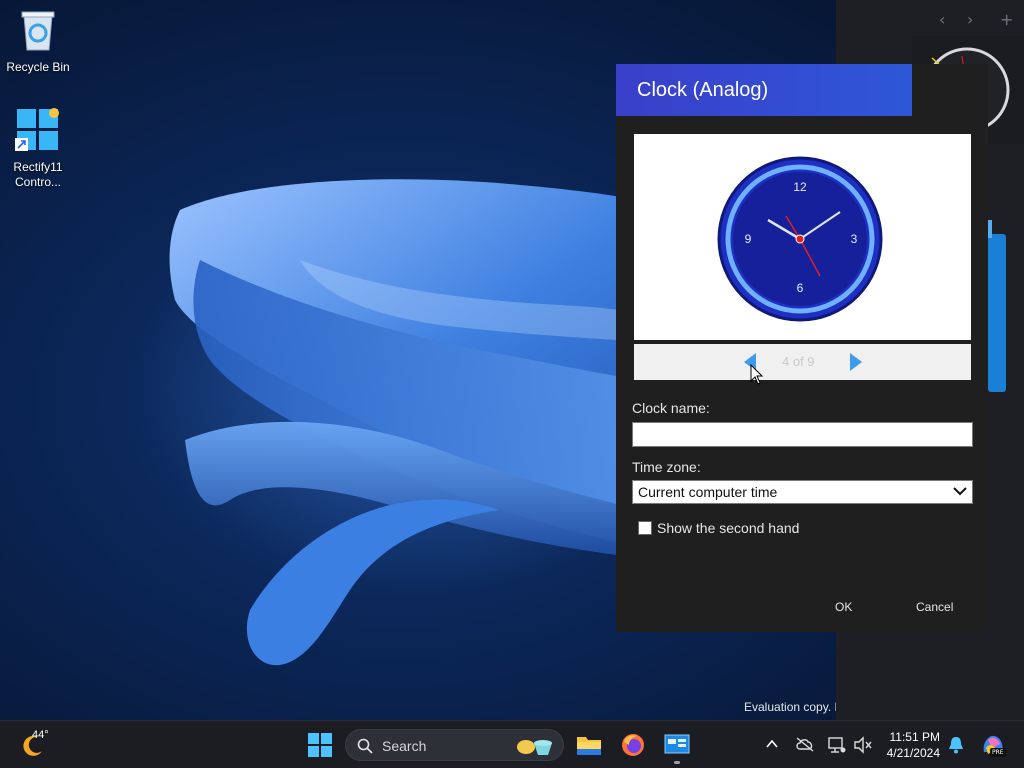 The image size is (1024, 768). What do you see at coordinates (38, 31) in the screenshot?
I see `recycle-bin-icon` at bounding box center [38, 31].